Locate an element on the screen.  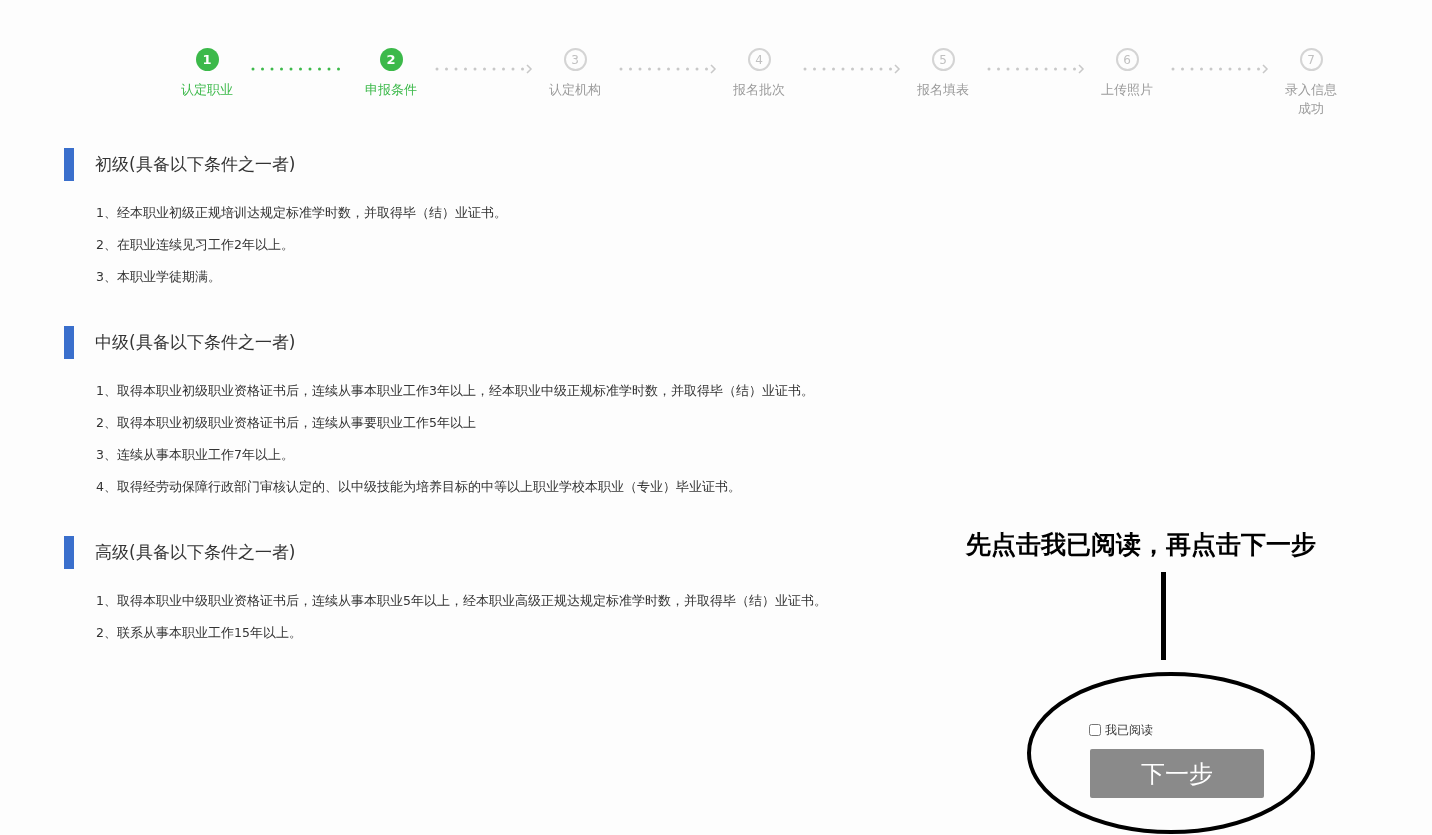
step-label: 认定职业 is located at coordinates (207, 90).